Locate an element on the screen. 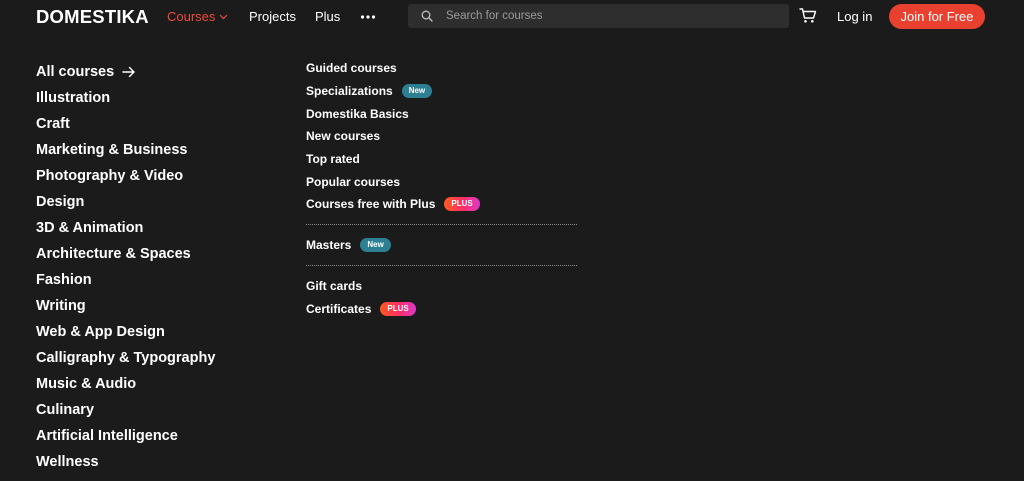  menu-new-courses: New courses is located at coordinates (441, 136).